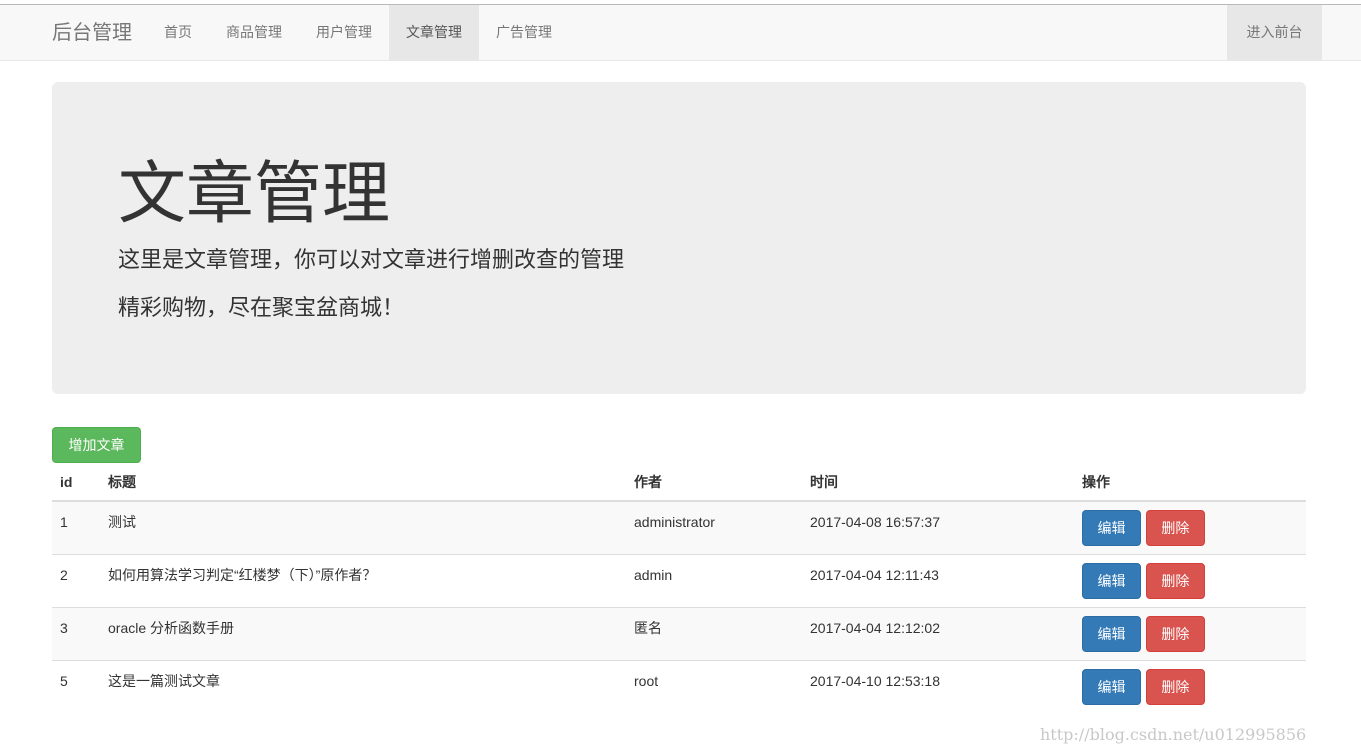  What do you see at coordinates (434, 32) in the screenshot?
I see `nav-item-articles: 文章管理` at bounding box center [434, 32].